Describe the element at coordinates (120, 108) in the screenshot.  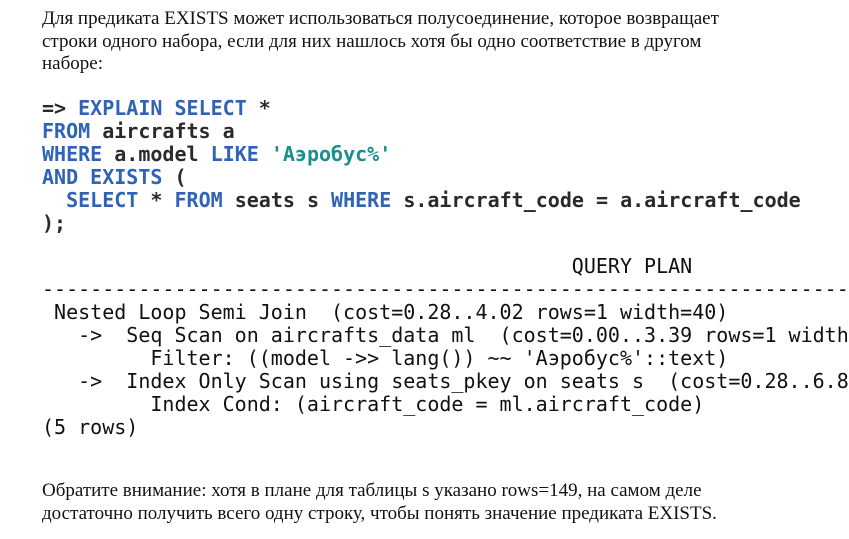
I see `keyword-explain: EXPLAIN` at that location.